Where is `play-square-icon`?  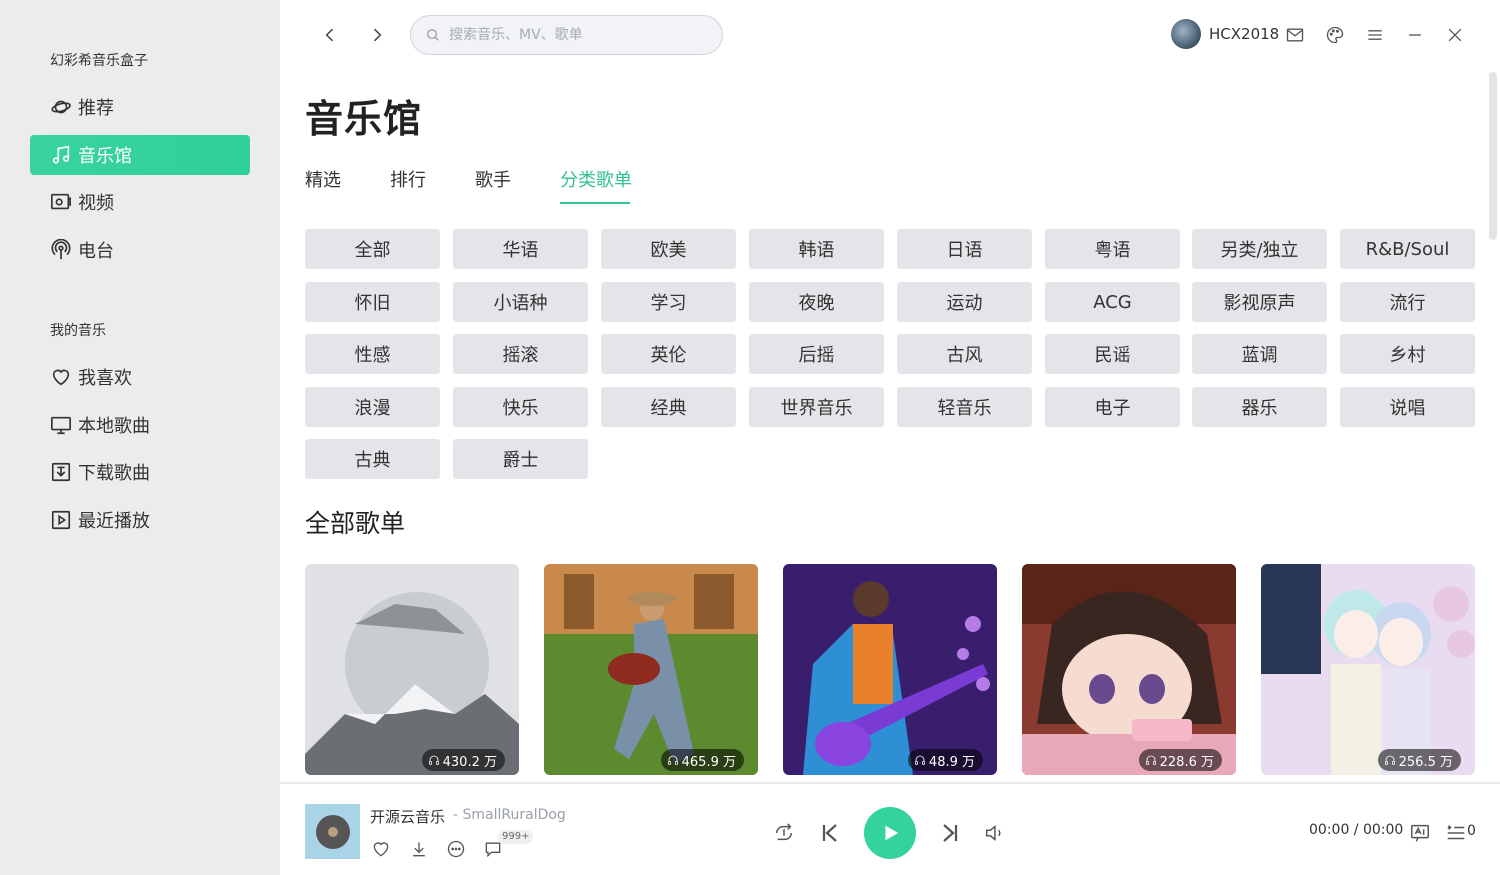 play-square-icon is located at coordinates (61, 520).